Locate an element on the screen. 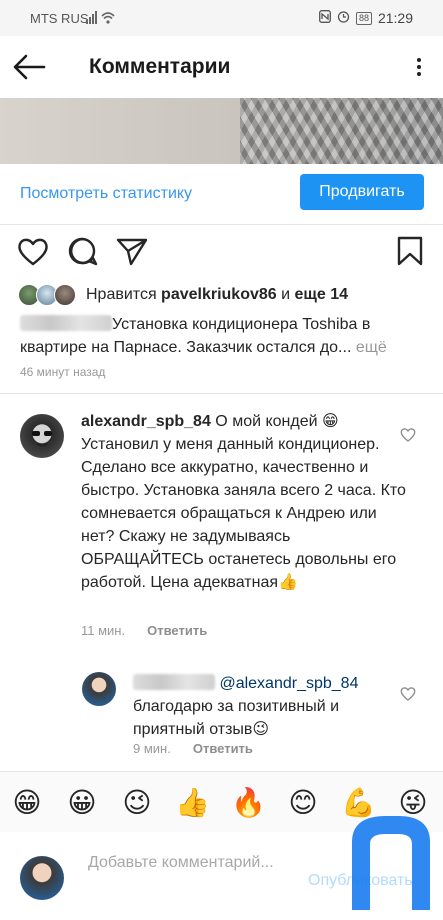  promote-button: Продвигать is located at coordinates (362, 192).